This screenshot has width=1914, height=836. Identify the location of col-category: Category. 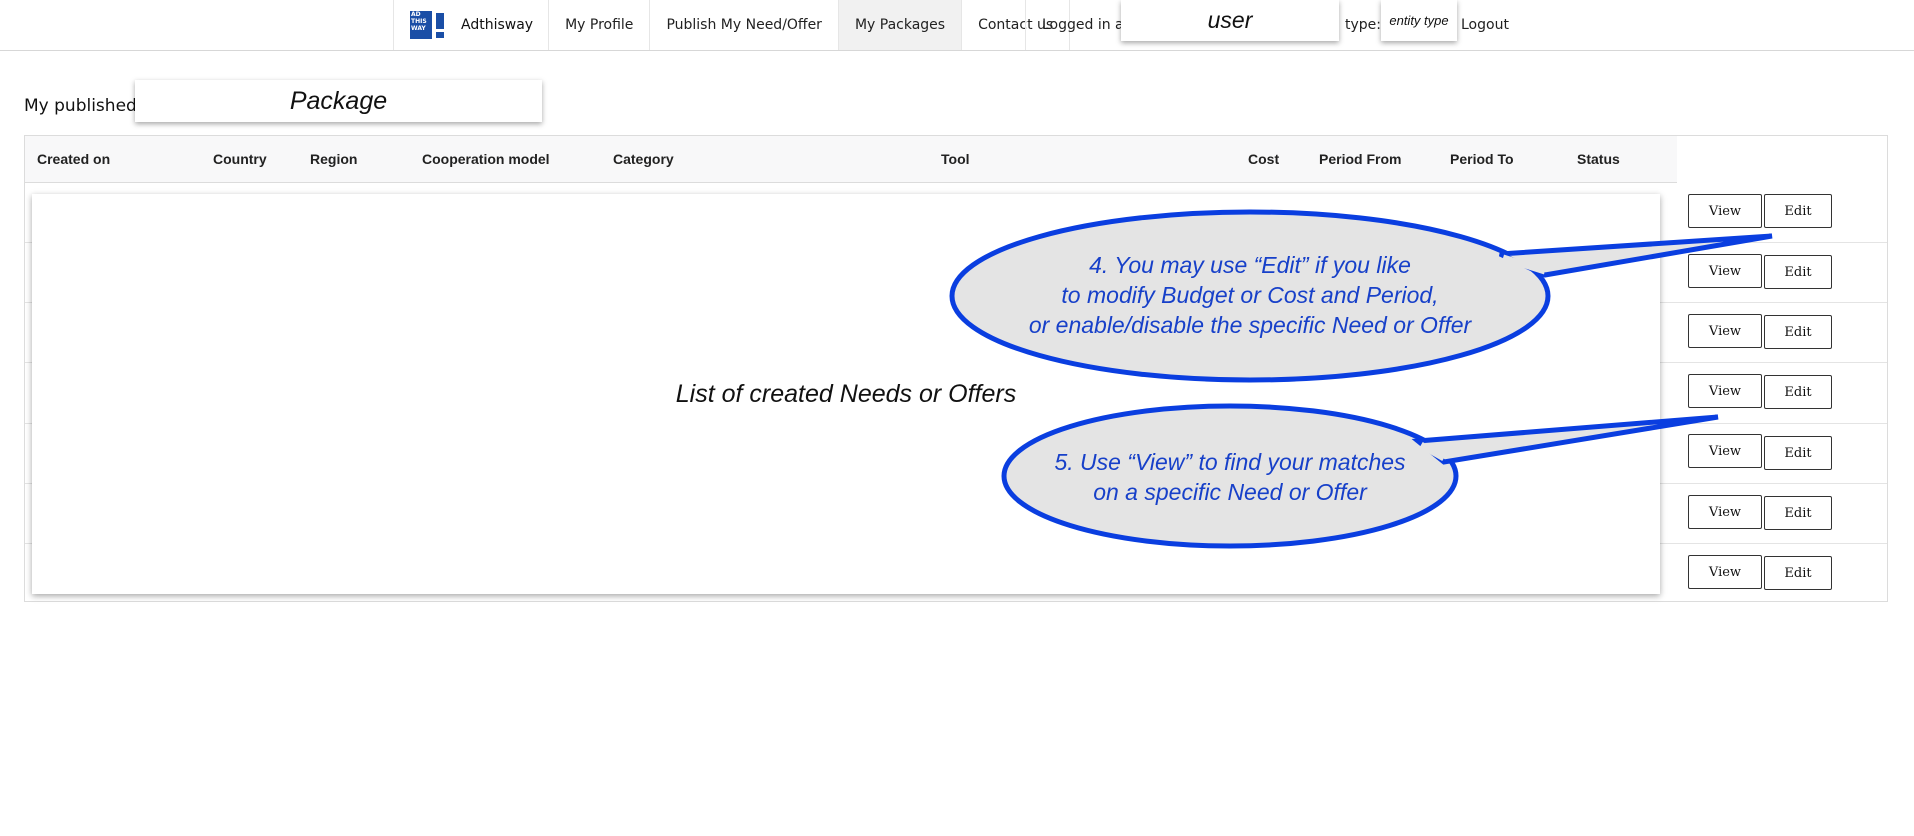
(643, 159).